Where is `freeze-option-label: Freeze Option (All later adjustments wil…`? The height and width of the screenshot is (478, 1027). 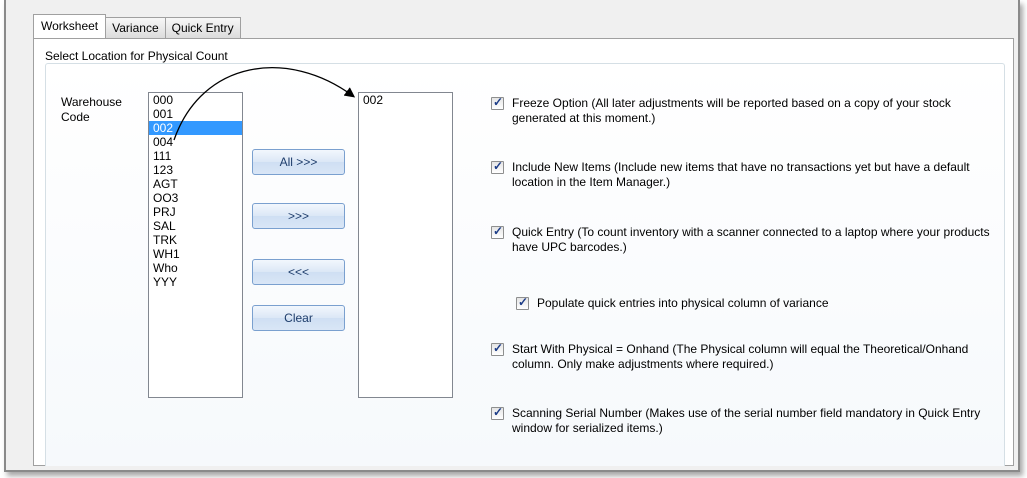
freeze-option-label: Freeze Option (All later adjustments wil… is located at coordinates (731, 110).